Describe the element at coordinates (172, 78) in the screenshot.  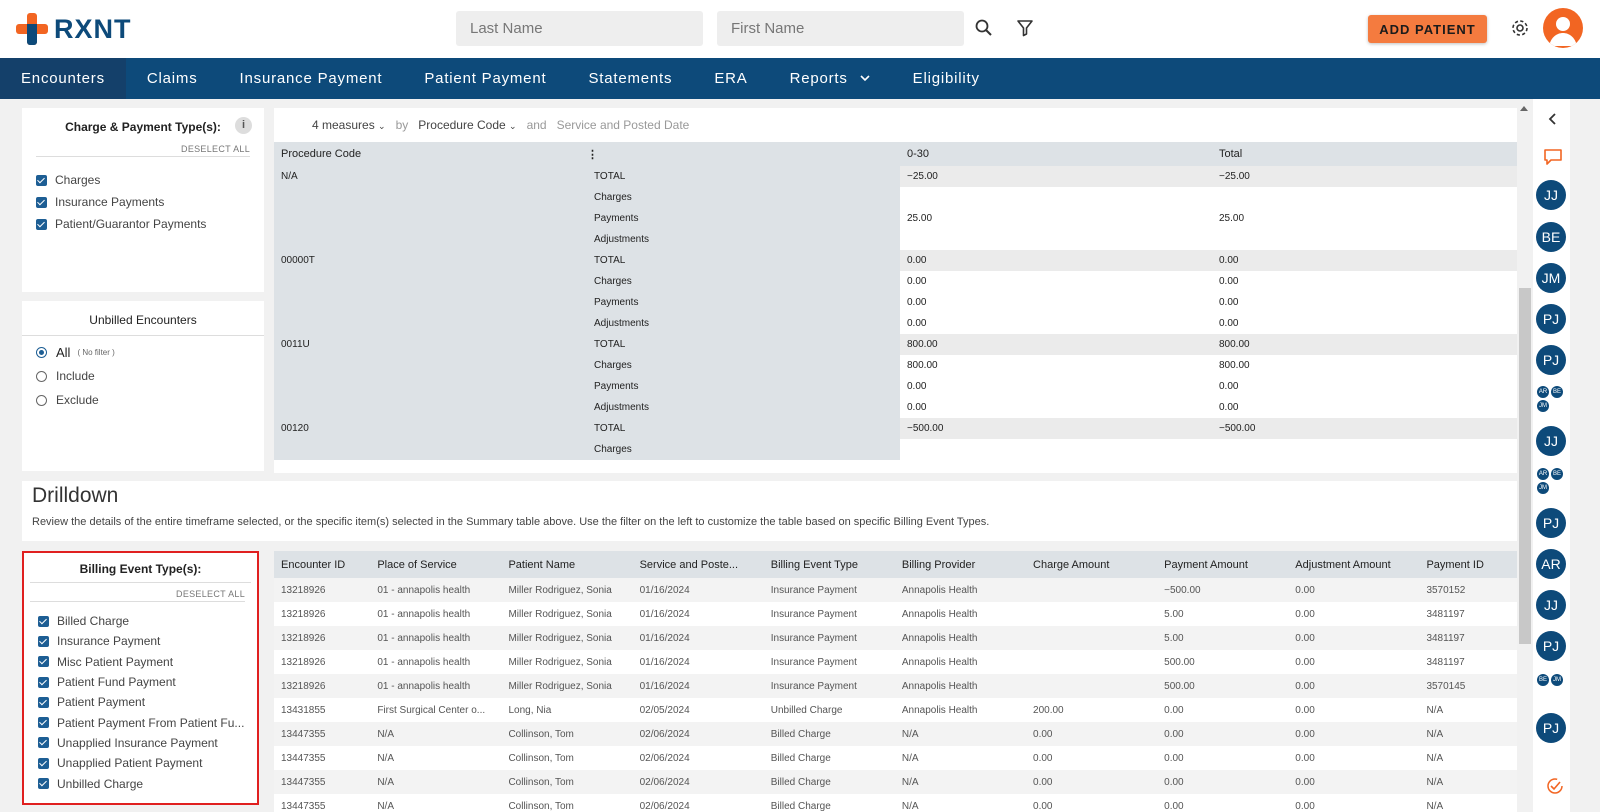
I see `nav-claims: Claims` at that location.